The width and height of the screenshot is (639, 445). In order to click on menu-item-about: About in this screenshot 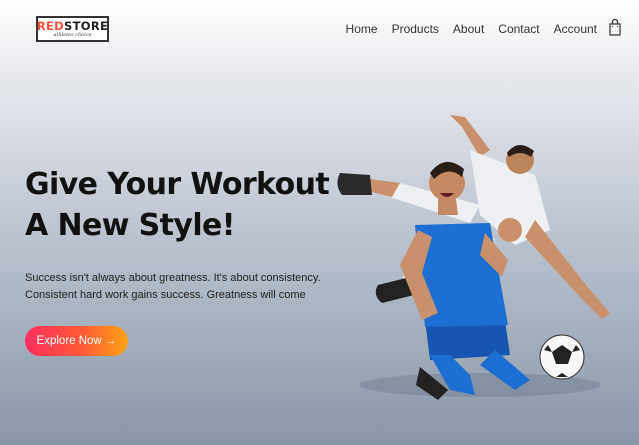, I will do `click(468, 29)`.